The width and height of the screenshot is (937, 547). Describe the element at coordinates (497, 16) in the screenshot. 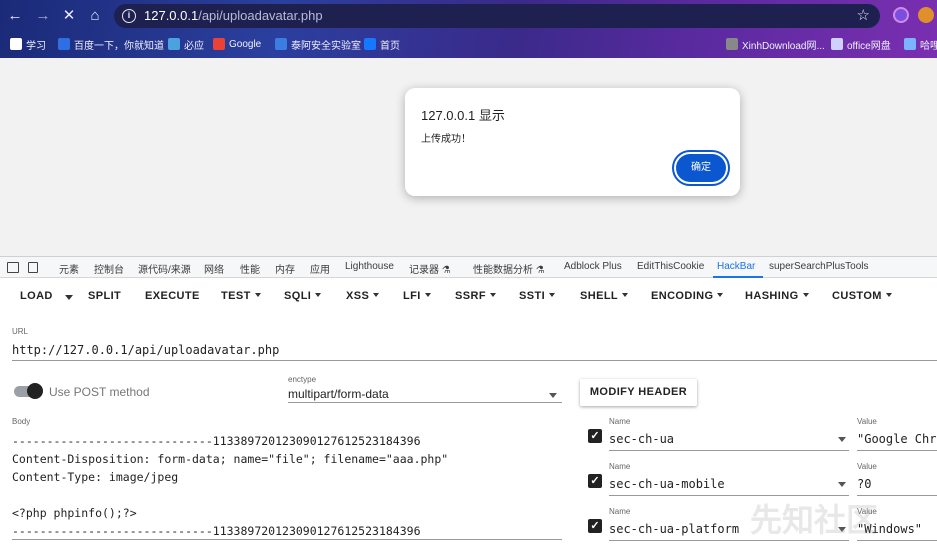

I see `address-bar: i 127.0.0.1/api/uploadavatar.php ☆` at that location.